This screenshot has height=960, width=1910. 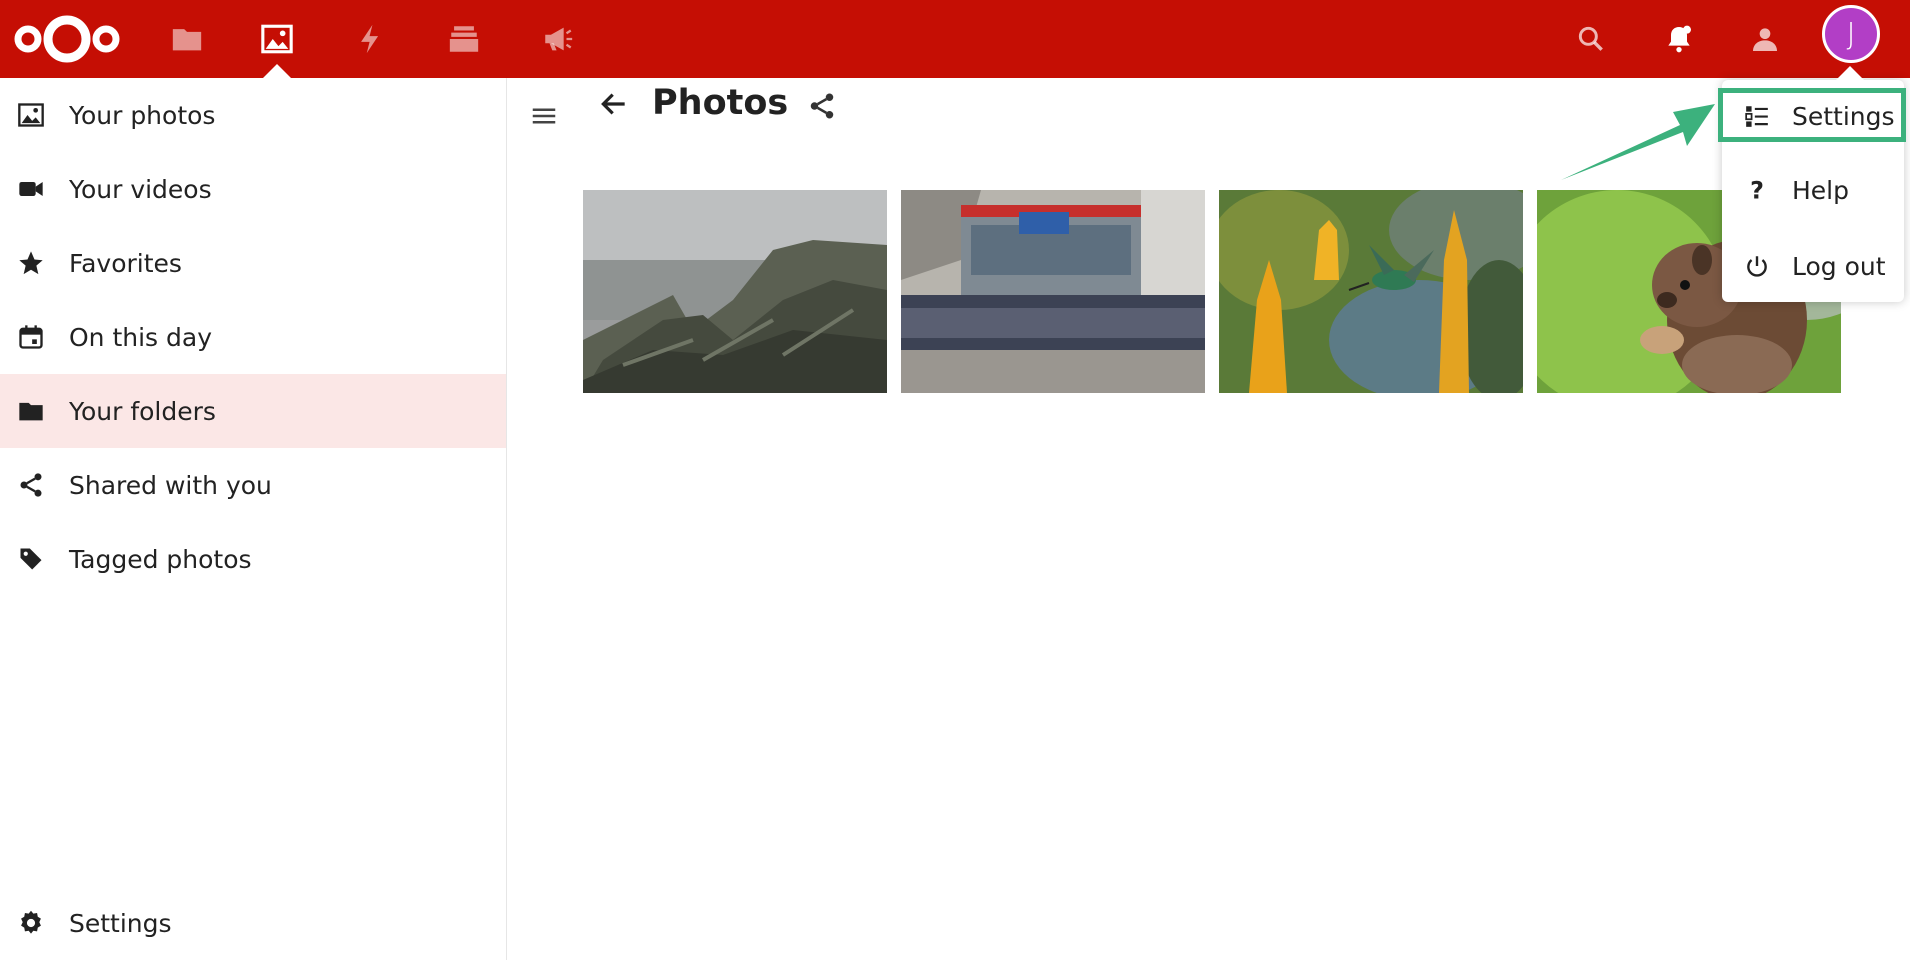 I want to click on gear-icon, so click(x=31, y=923).